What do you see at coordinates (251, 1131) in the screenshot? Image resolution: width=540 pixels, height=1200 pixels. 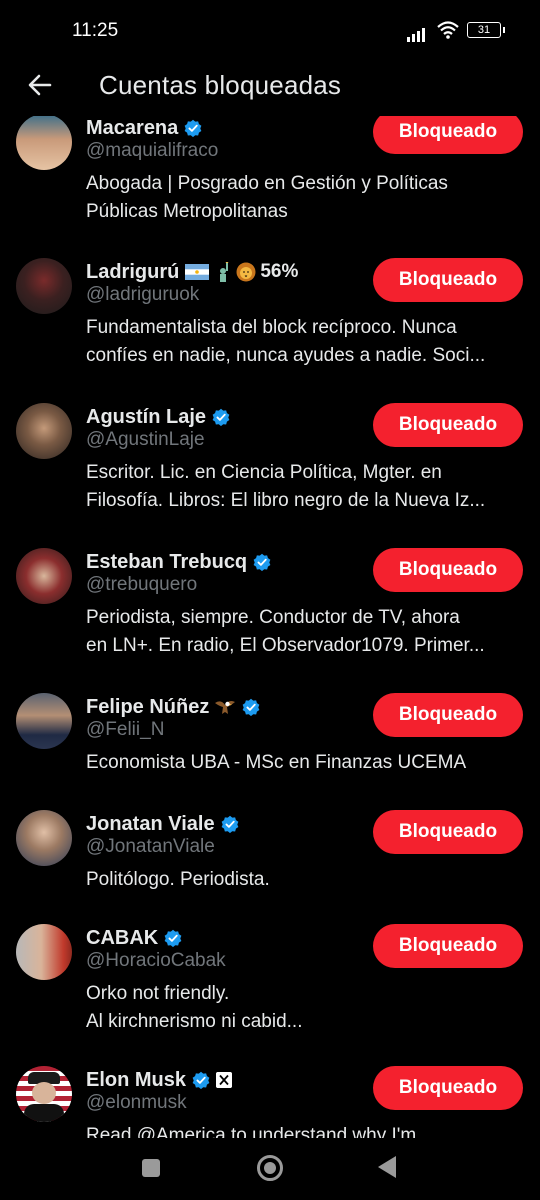 I see `account-bio: Read @America to understand why I'm` at bounding box center [251, 1131].